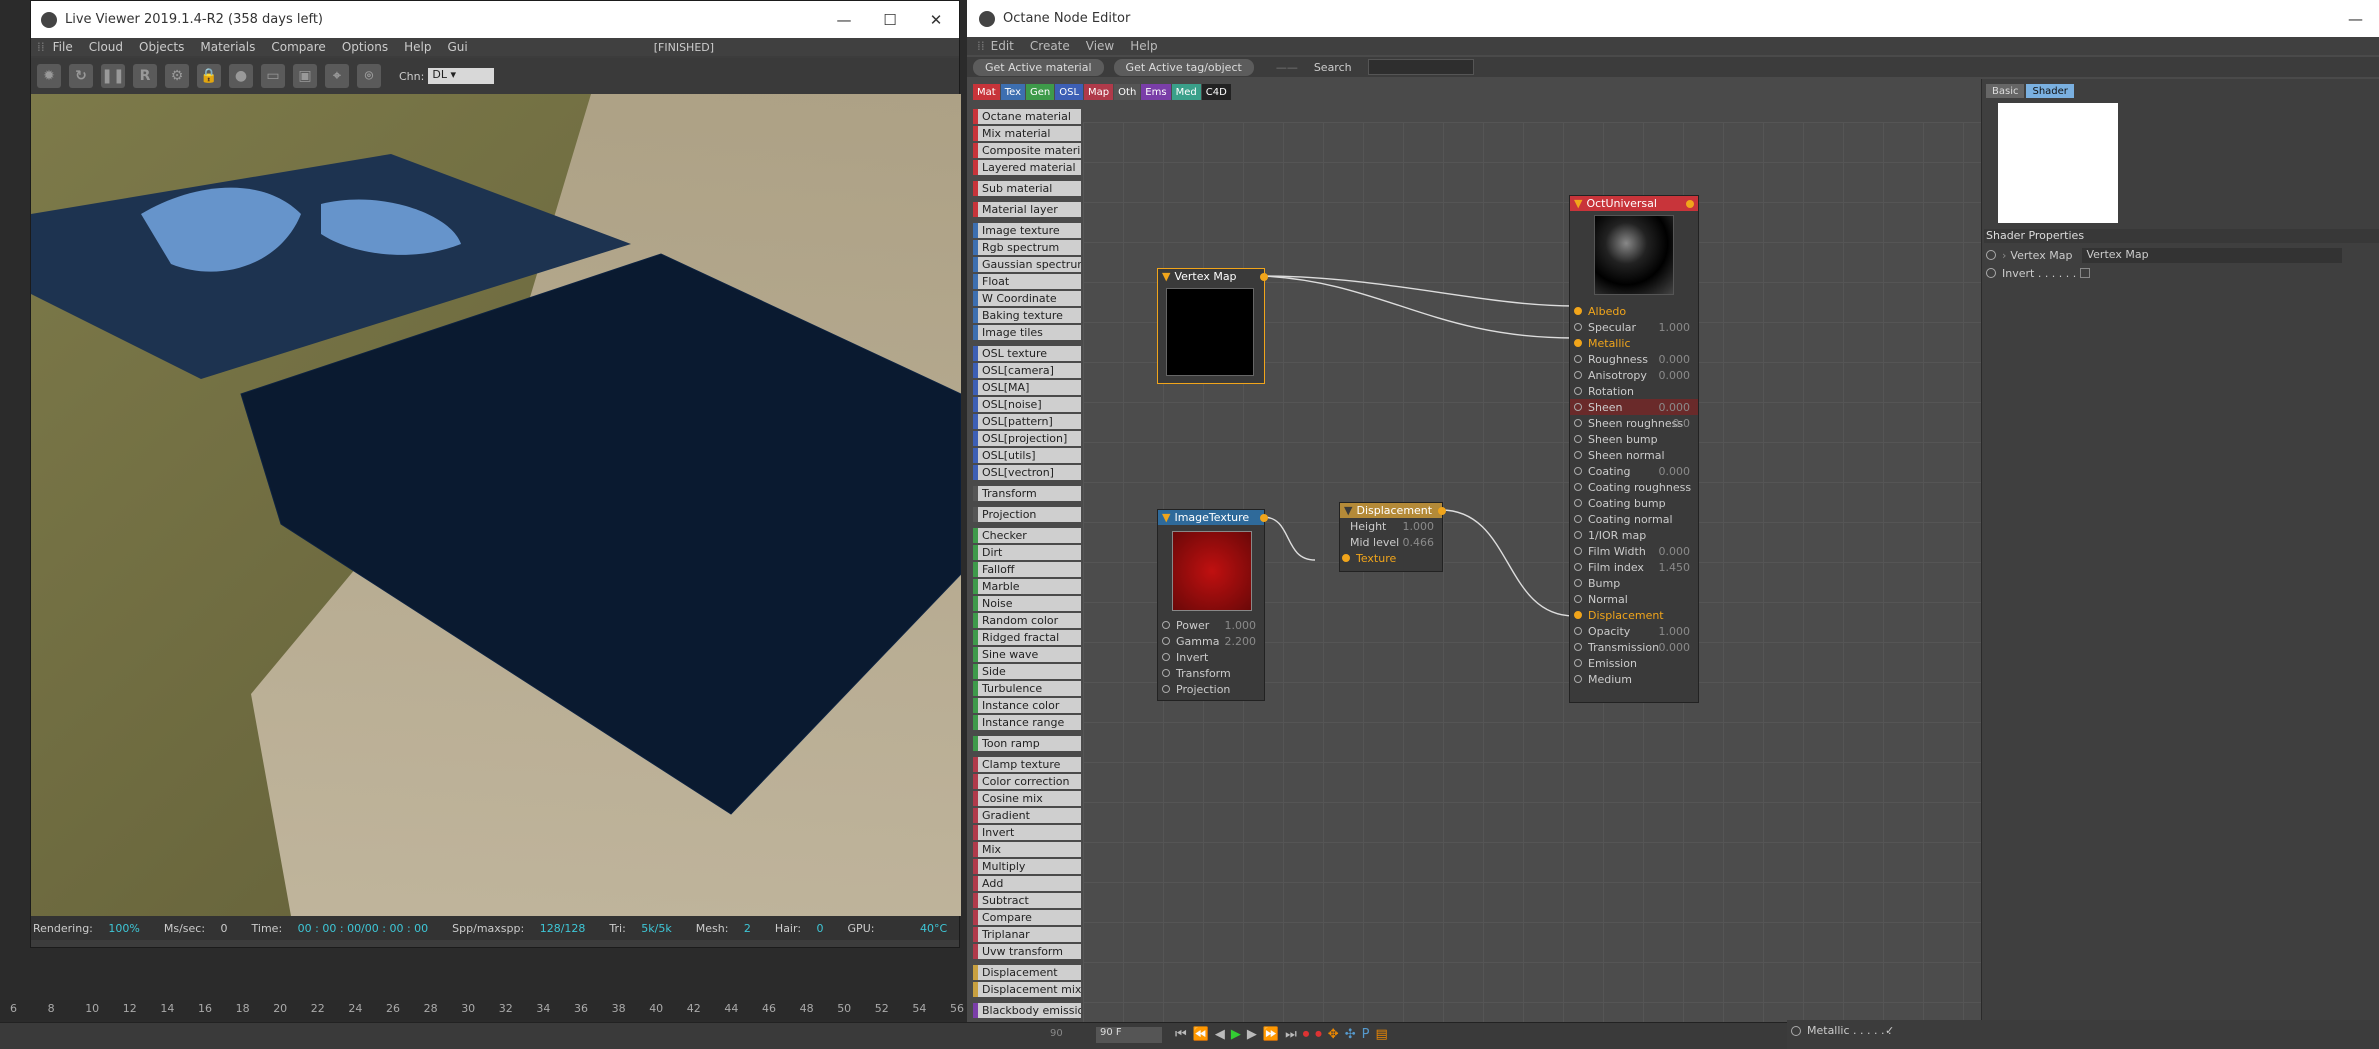  What do you see at coordinates (1252, 1034) in the screenshot?
I see `next-frame-icon: ▶` at bounding box center [1252, 1034].